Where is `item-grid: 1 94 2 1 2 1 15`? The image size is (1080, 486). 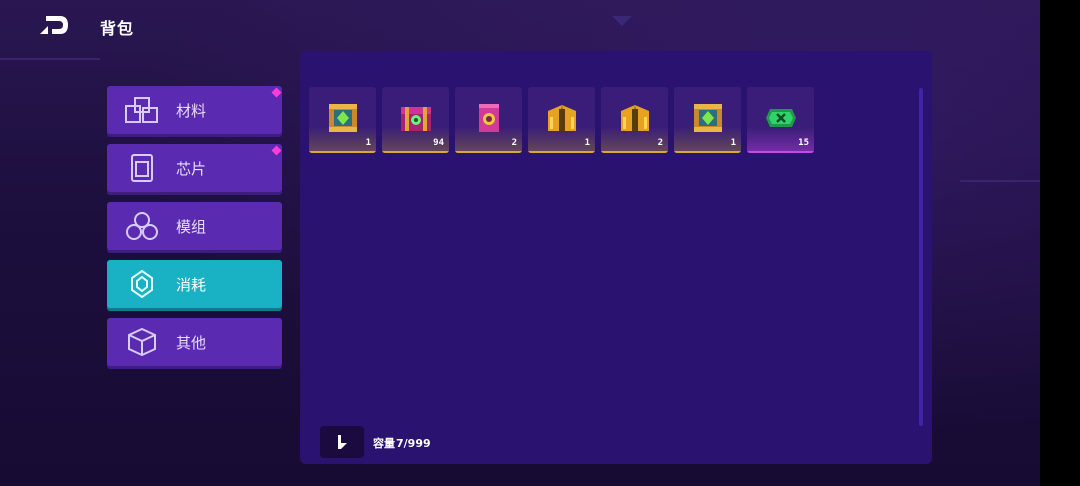
item-grid: 1 94 2 1 2 1 15 is located at coordinates (569, 120).